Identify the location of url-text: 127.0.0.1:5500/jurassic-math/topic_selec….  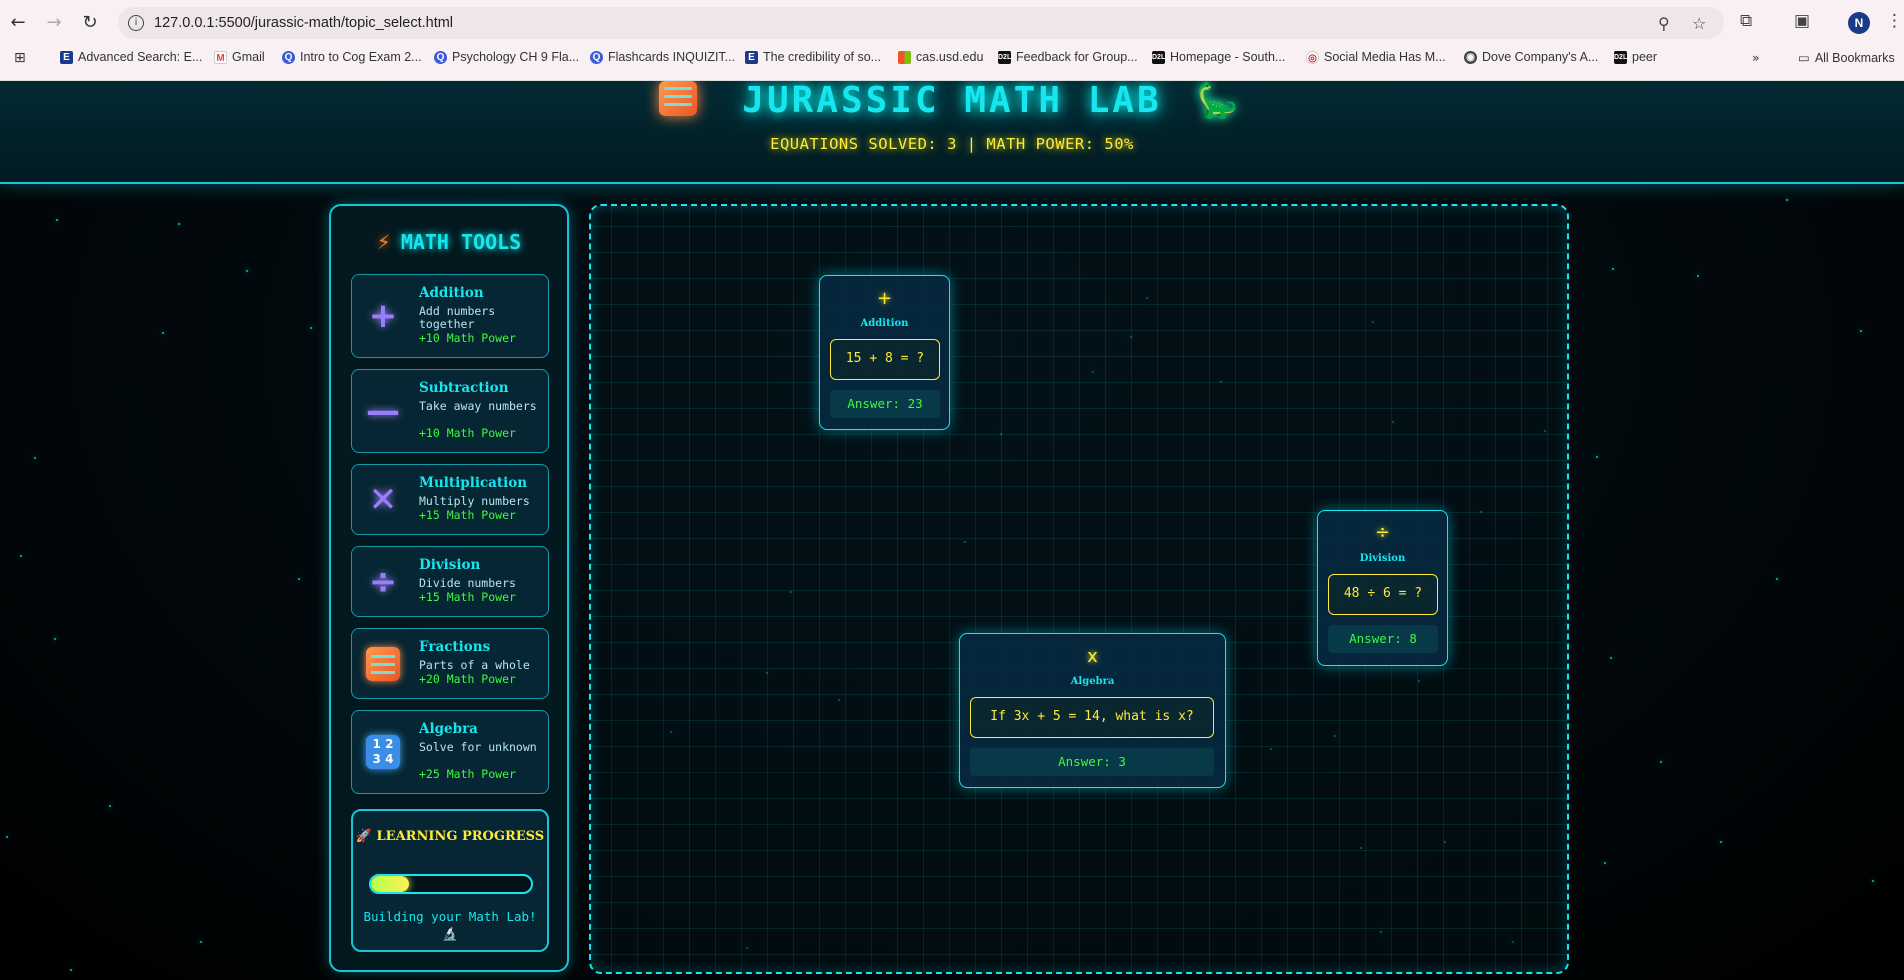
(303, 23).